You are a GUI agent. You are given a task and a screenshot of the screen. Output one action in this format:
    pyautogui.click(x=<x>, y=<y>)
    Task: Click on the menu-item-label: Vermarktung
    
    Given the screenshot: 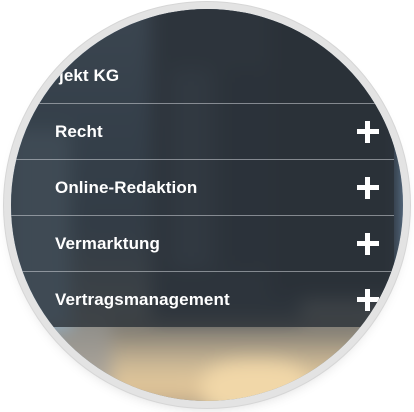 What is the action you would take?
    pyautogui.click(x=108, y=243)
    